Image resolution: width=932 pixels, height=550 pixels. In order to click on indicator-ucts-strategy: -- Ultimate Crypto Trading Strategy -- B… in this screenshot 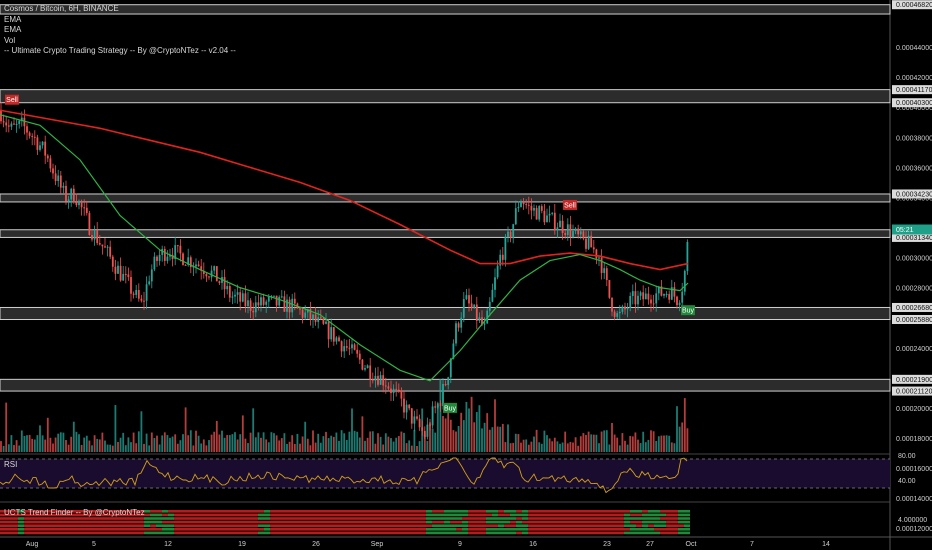, I will do `click(120, 51)`.